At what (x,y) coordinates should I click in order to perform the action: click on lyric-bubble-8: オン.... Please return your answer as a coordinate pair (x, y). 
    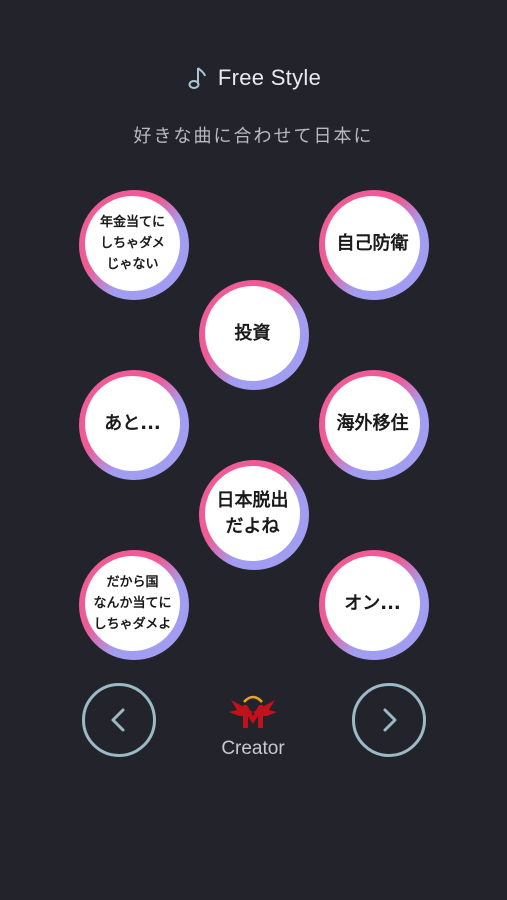
    Looking at the image, I should click on (374, 605).